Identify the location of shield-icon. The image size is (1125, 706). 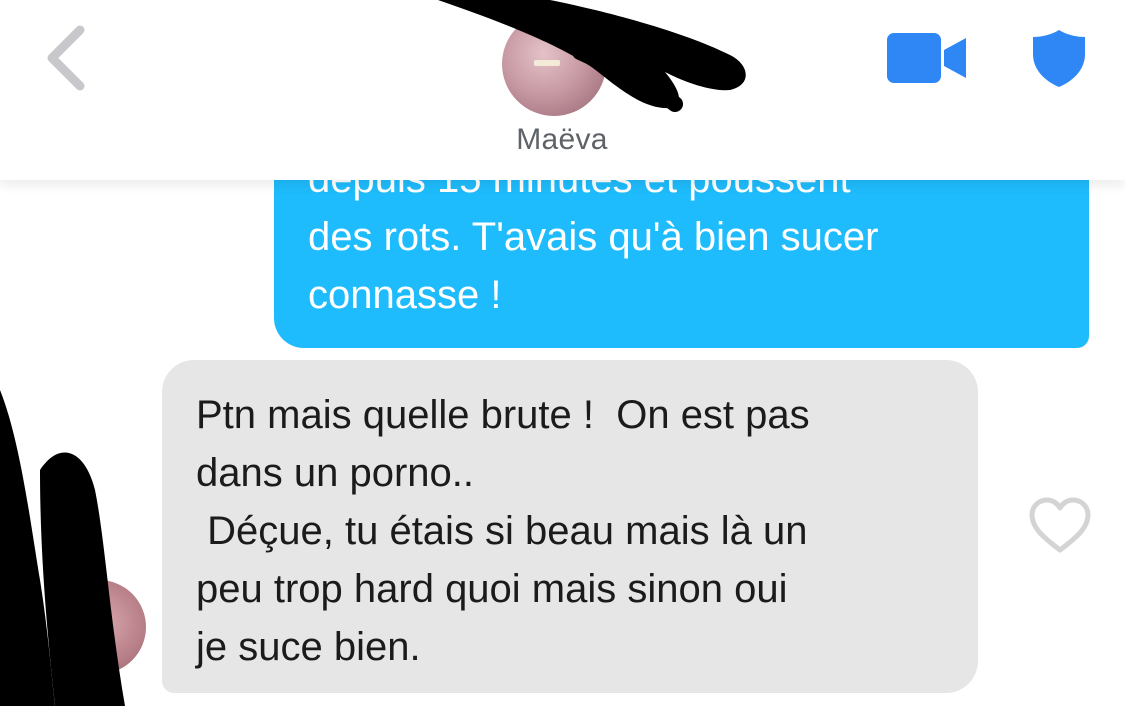
(1059, 58).